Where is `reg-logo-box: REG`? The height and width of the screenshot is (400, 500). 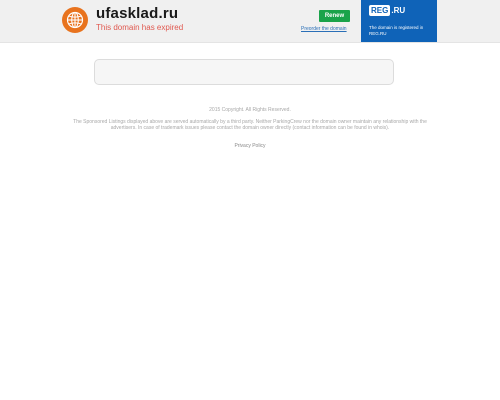
reg-logo-box: REG is located at coordinates (380, 10).